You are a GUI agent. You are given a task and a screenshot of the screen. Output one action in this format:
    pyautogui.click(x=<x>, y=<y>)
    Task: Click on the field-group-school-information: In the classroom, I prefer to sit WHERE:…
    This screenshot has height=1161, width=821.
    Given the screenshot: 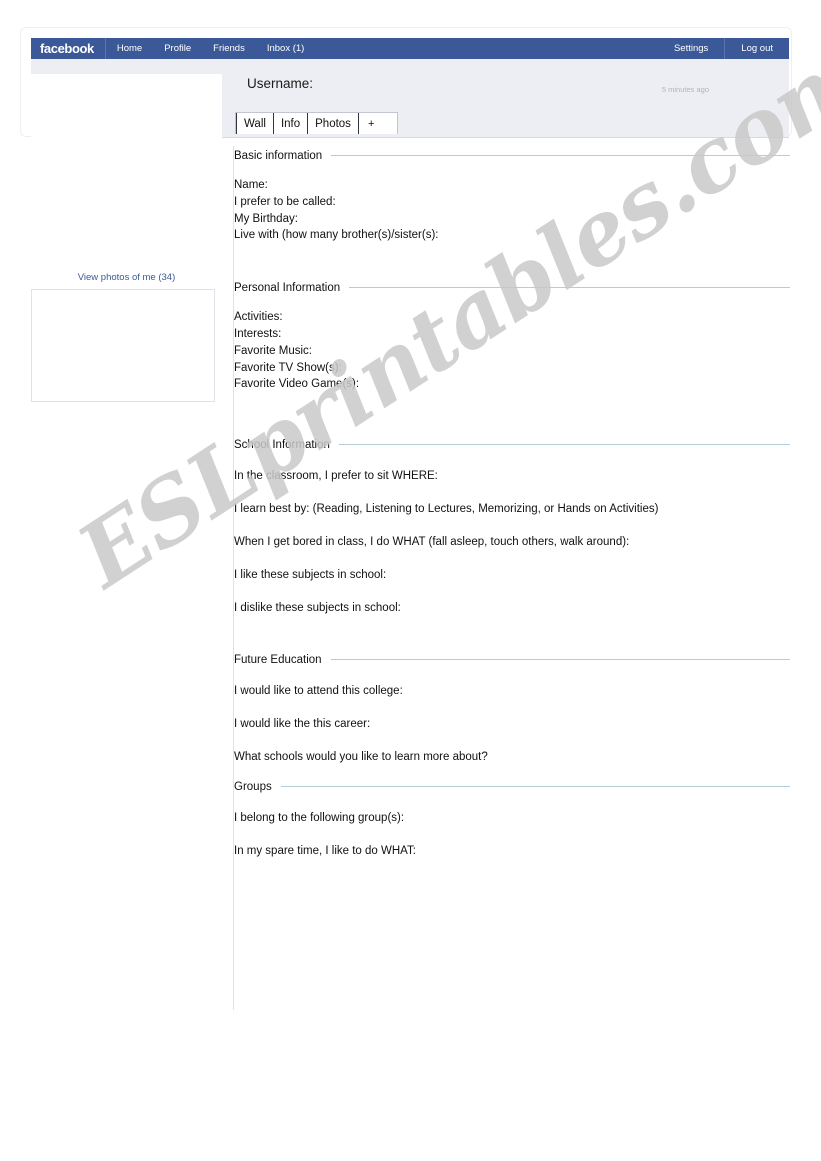 What is the action you would take?
    pyautogui.click(x=512, y=542)
    